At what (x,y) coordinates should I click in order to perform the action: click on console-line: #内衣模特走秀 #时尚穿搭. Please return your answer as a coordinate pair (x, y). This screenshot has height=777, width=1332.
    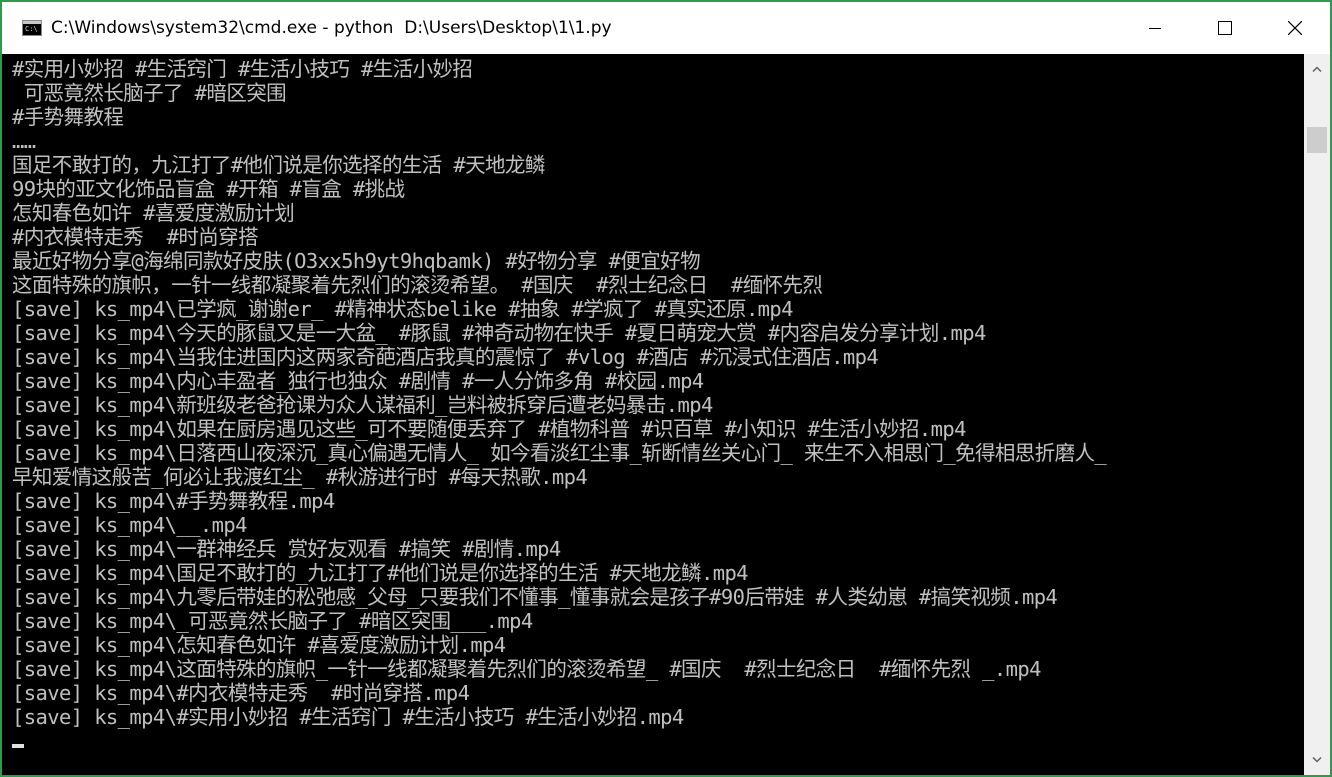
    Looking at the image, I should click on (135, 237).